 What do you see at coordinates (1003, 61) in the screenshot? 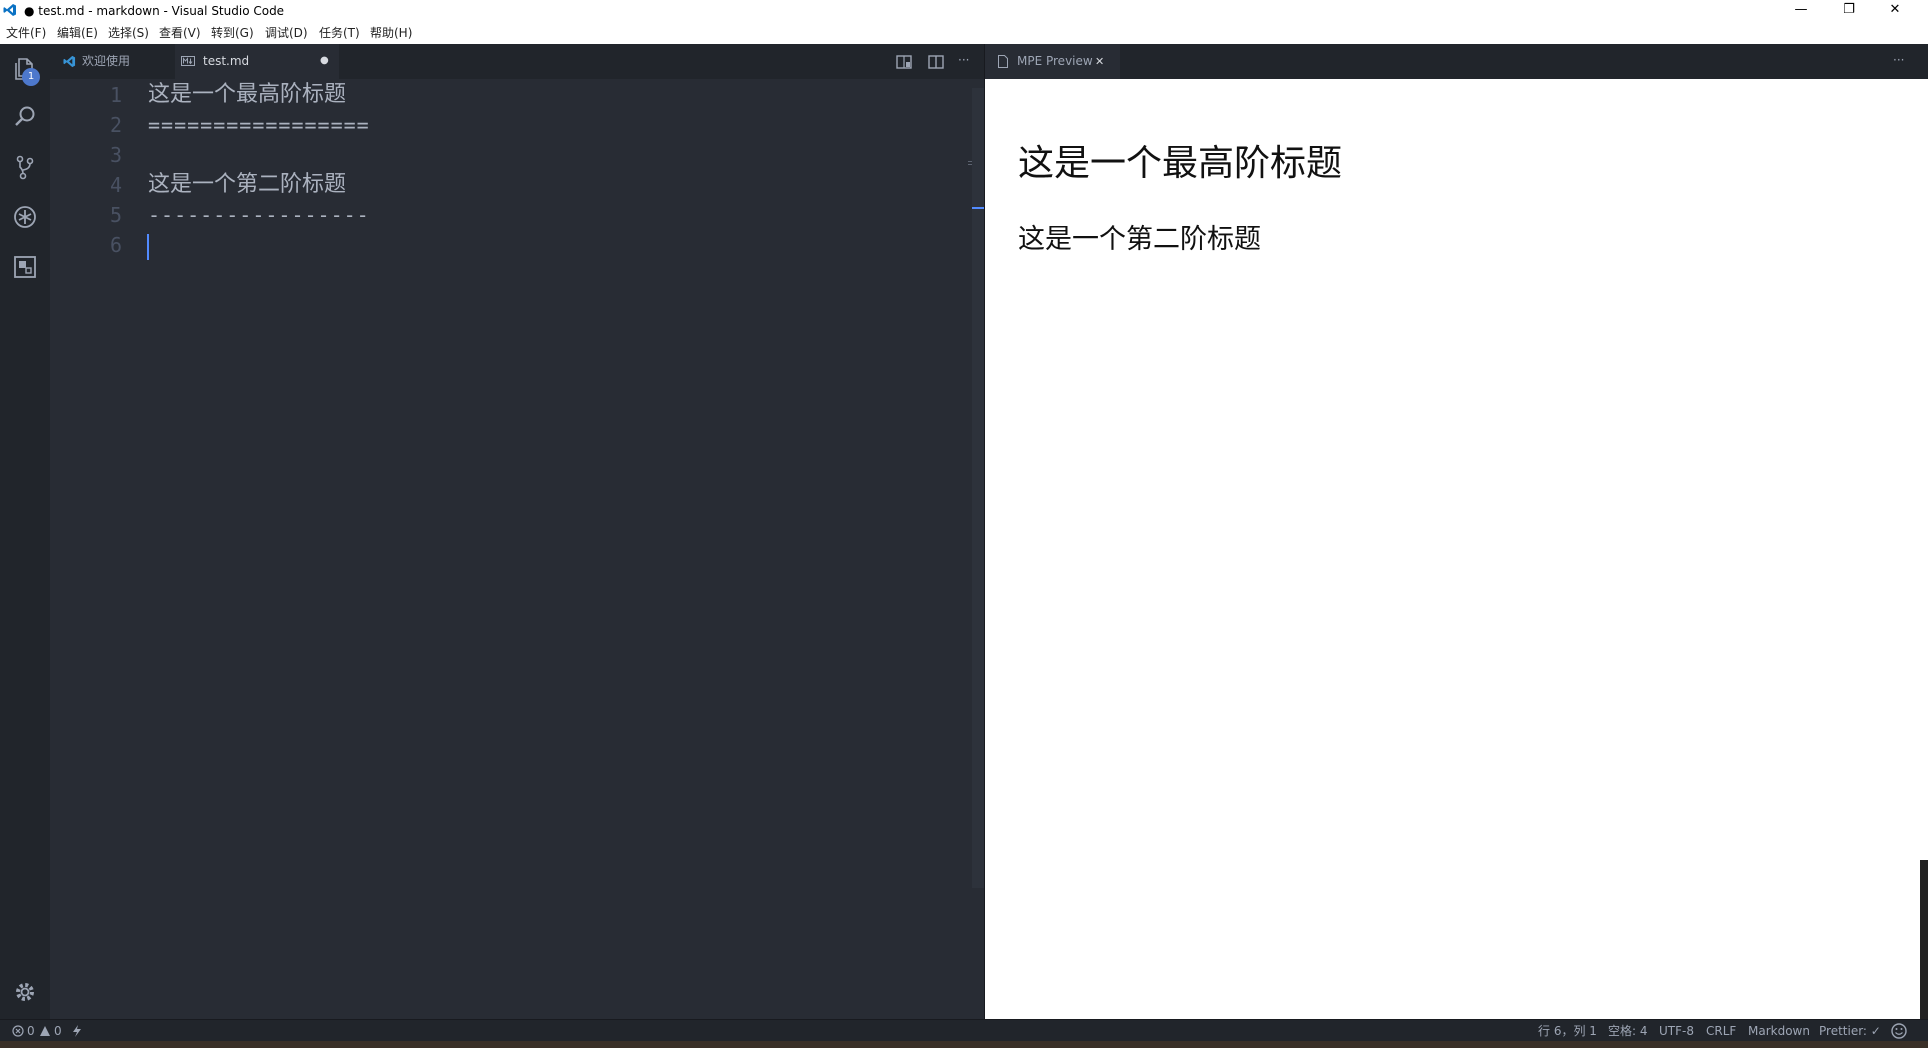
I see `file-icon` at bounding box center [1003, 61].